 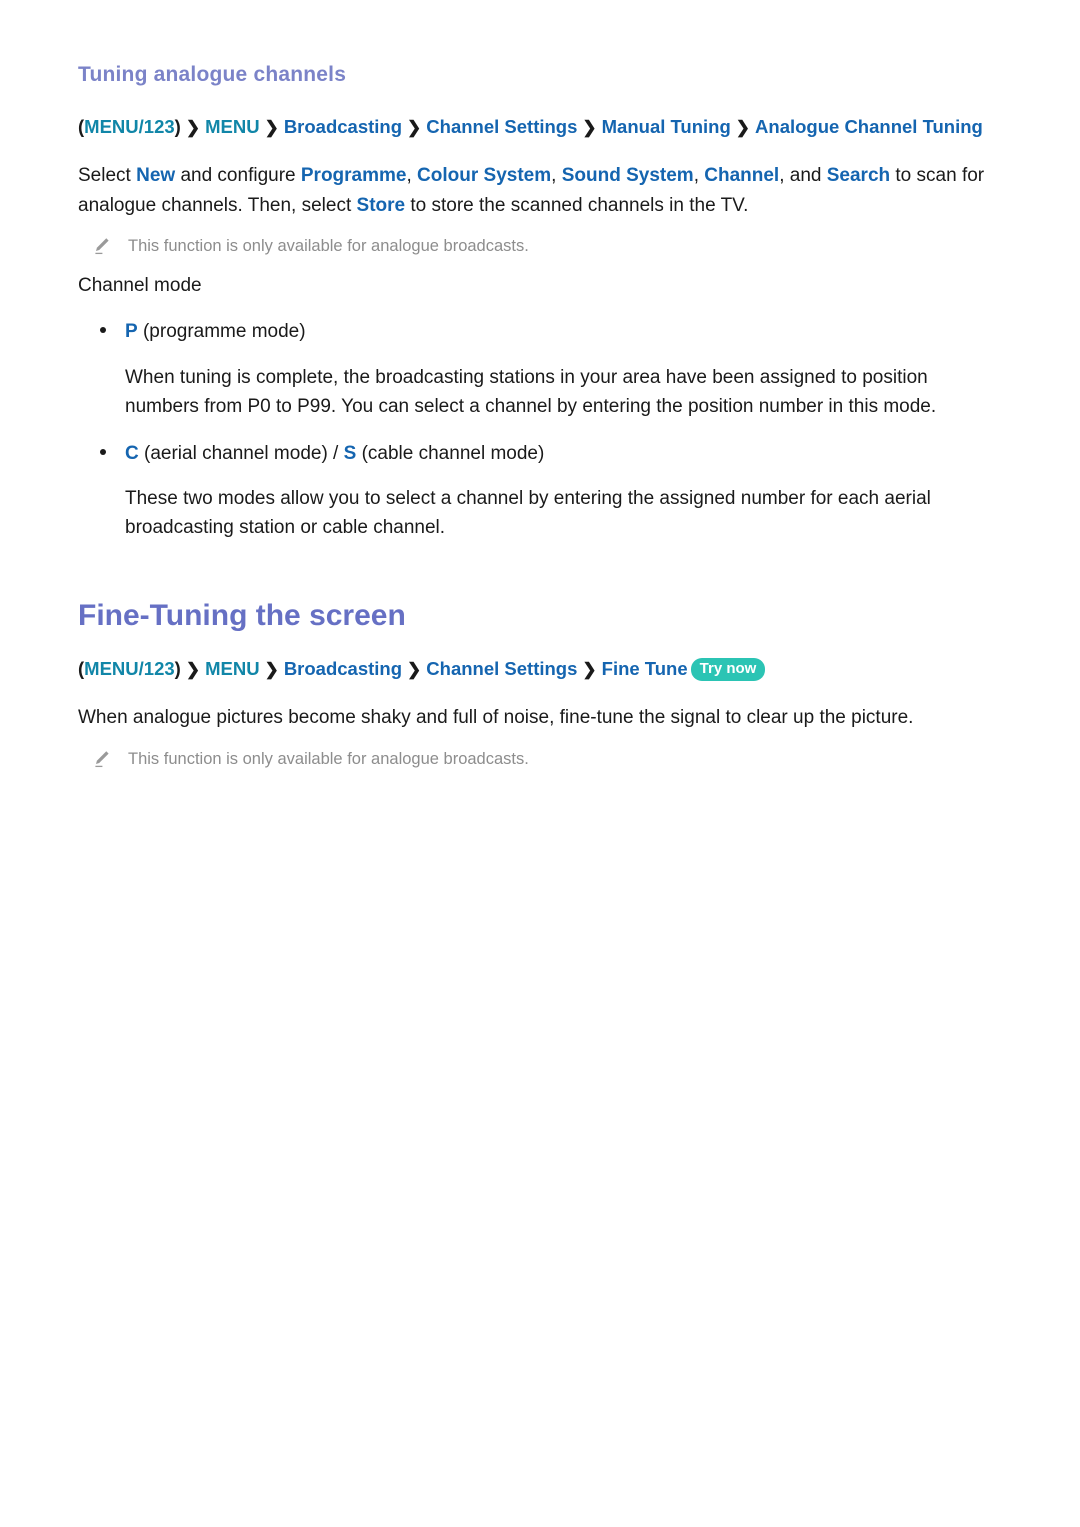 What do you see at coordinates (742, 176) in the screenshot?
I see `keyword-channel: Channel` at bounding box center [742, 176].